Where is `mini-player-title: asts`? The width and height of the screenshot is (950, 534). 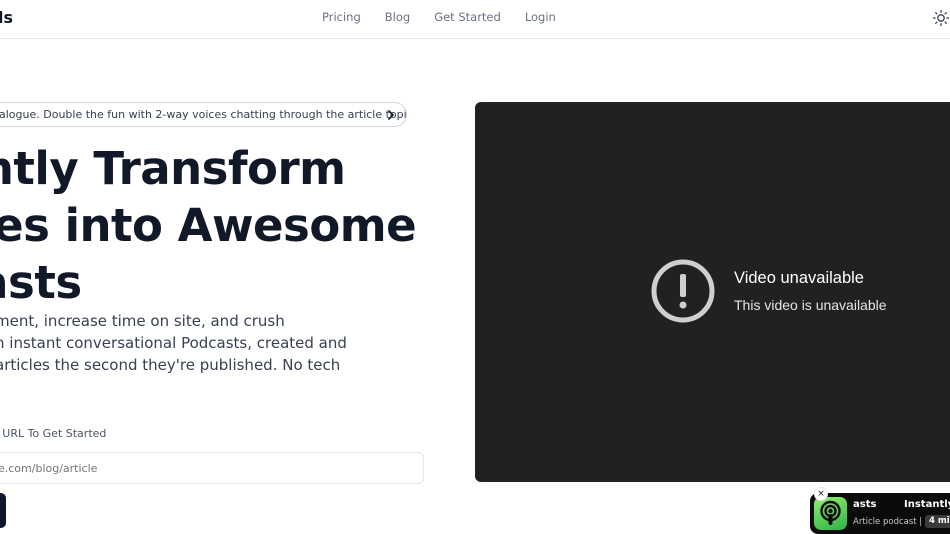 mini-player-title: asts is located at coordinates (865, 504).